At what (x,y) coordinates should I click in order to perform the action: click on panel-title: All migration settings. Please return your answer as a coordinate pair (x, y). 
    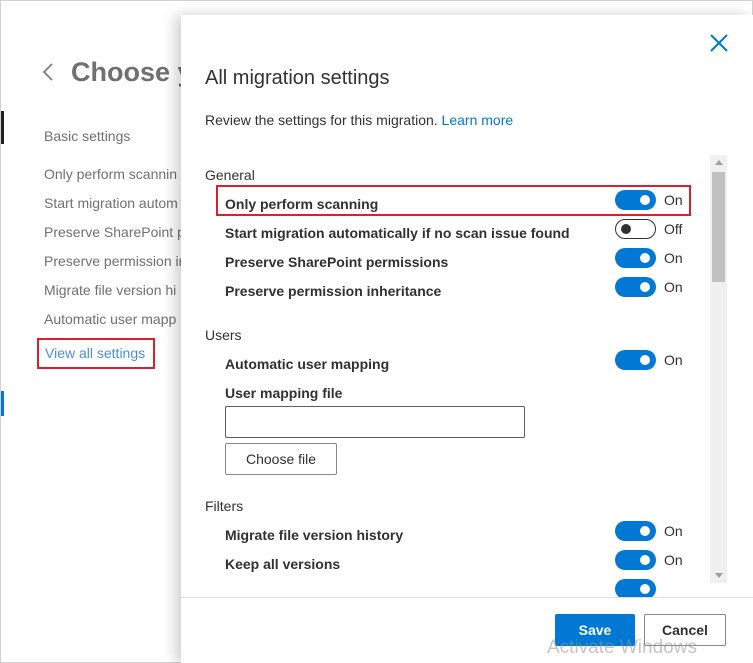
    Looking at the image, I should click on (297, 78).